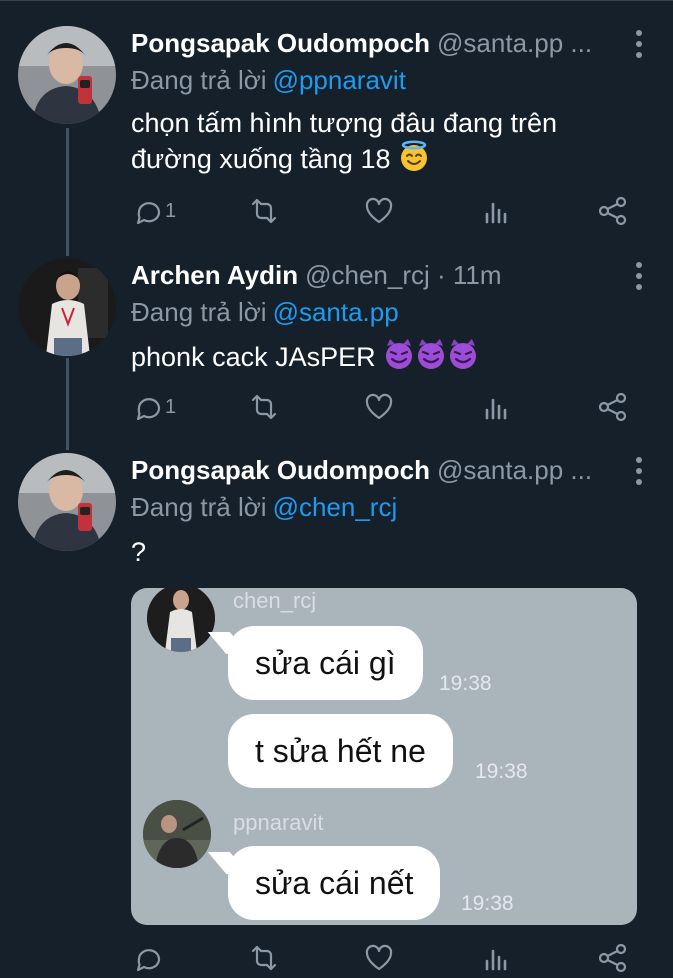 This screenshot has width=673, height=978. I want to click on tweet-actions, so click(336, 958).